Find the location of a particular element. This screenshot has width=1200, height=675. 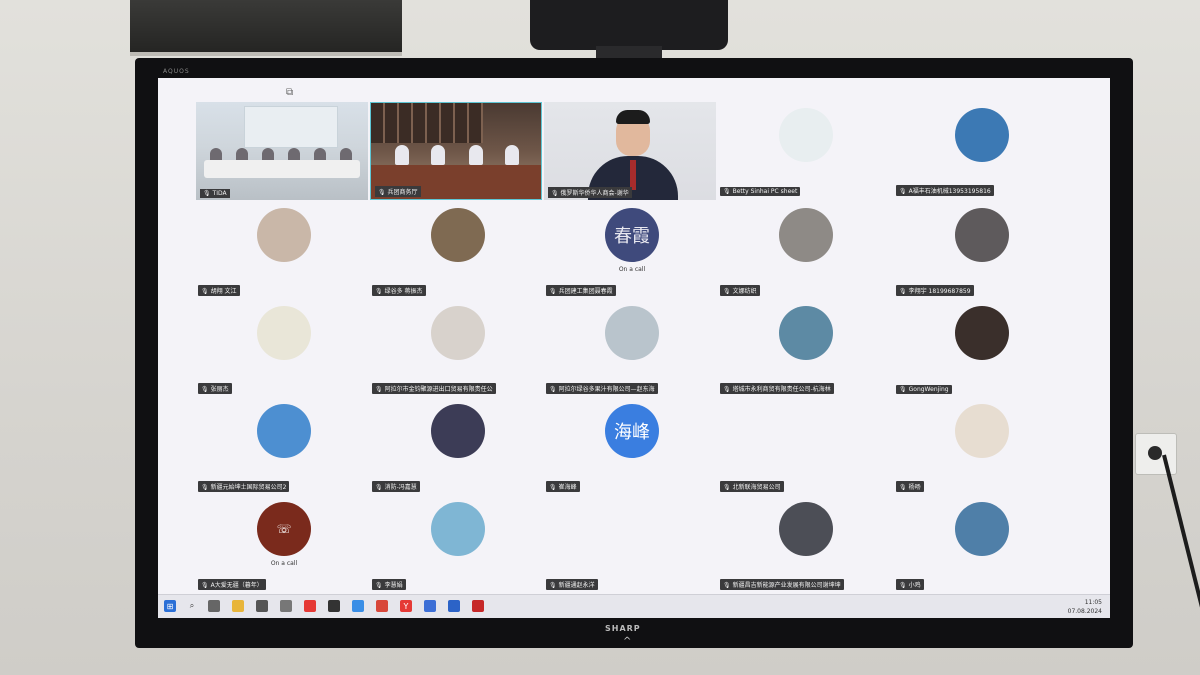

participant-name: 李慧娟 is located at coordinates (393, 585).